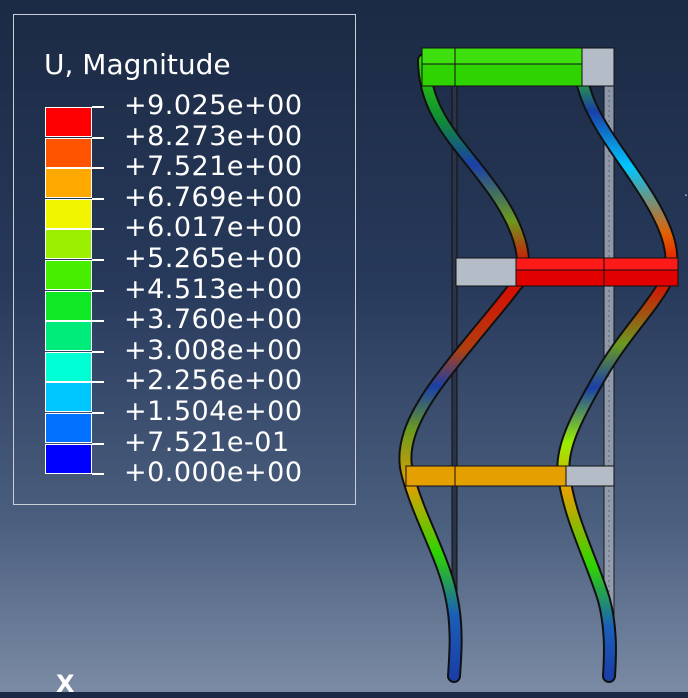 The image size is (688, 698). Describe the element at coordinates (510, 476) in the screenshot. I see `floor-slab-bottom` at that location.